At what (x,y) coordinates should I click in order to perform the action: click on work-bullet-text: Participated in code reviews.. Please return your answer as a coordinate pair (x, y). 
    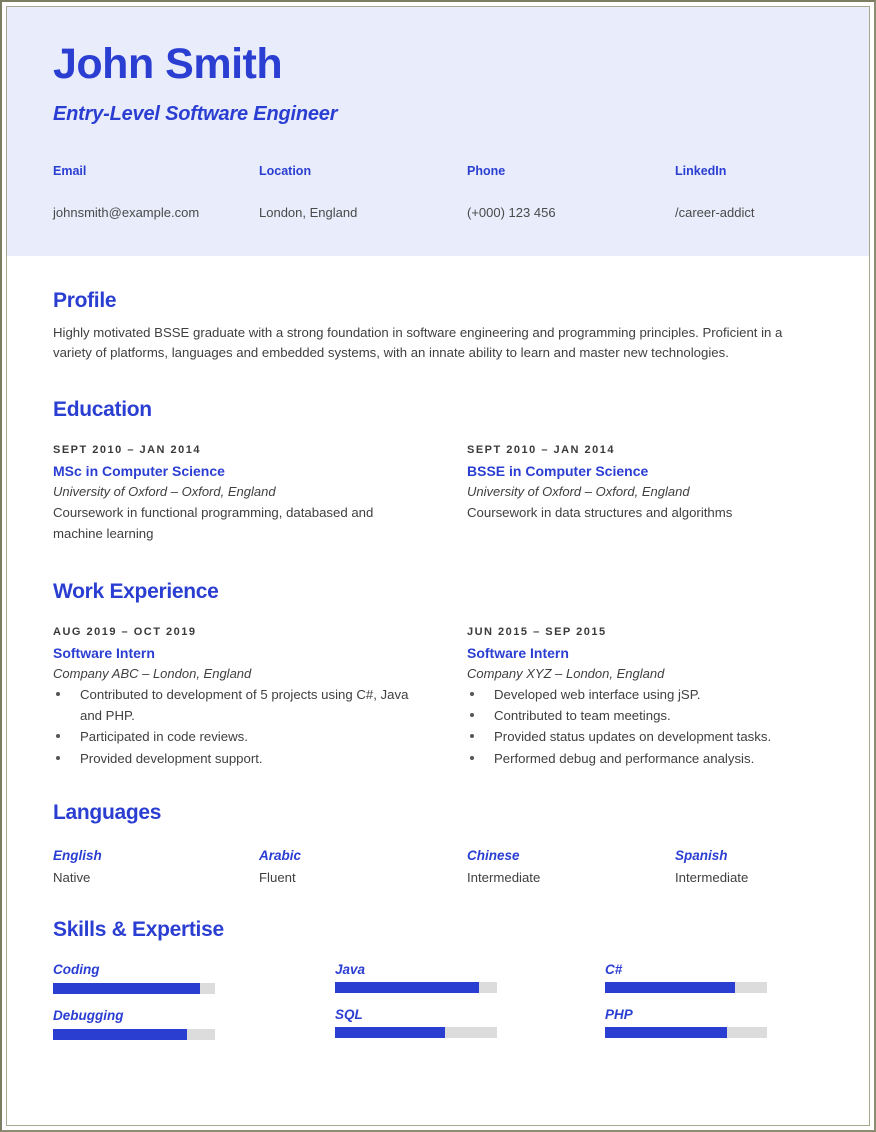
    Looking at the image, I should click on (164, 737).